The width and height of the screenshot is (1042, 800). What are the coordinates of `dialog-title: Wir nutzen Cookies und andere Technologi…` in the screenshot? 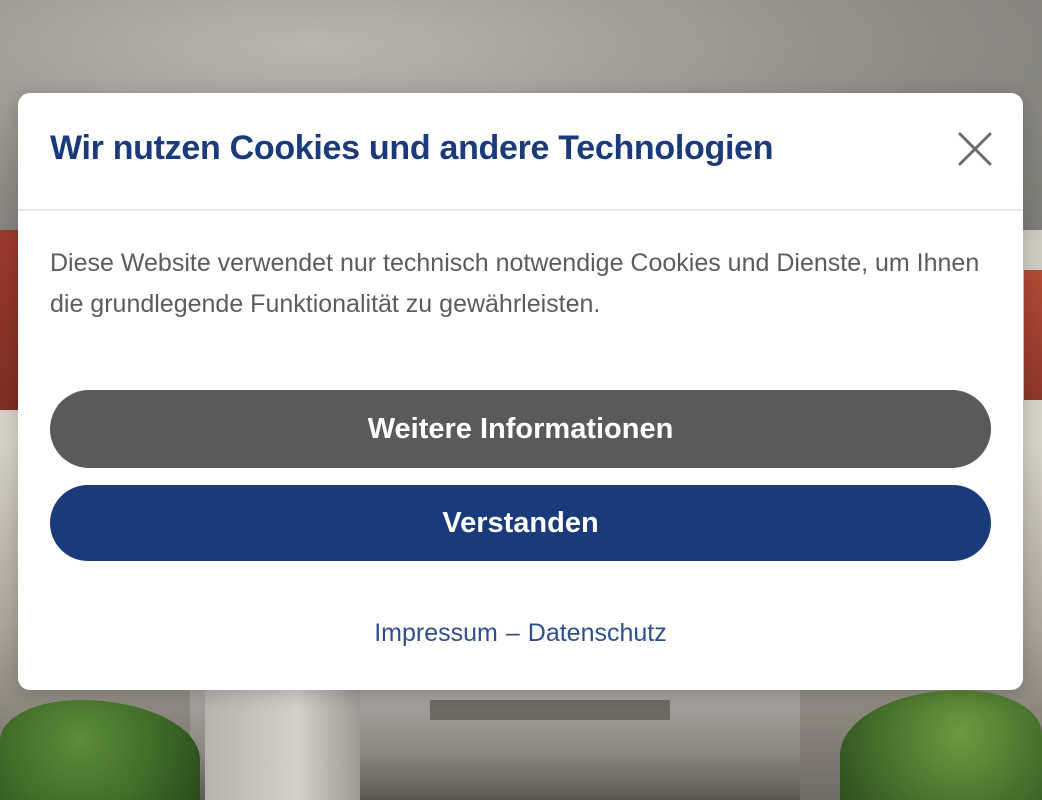 It's located at (412, 148).